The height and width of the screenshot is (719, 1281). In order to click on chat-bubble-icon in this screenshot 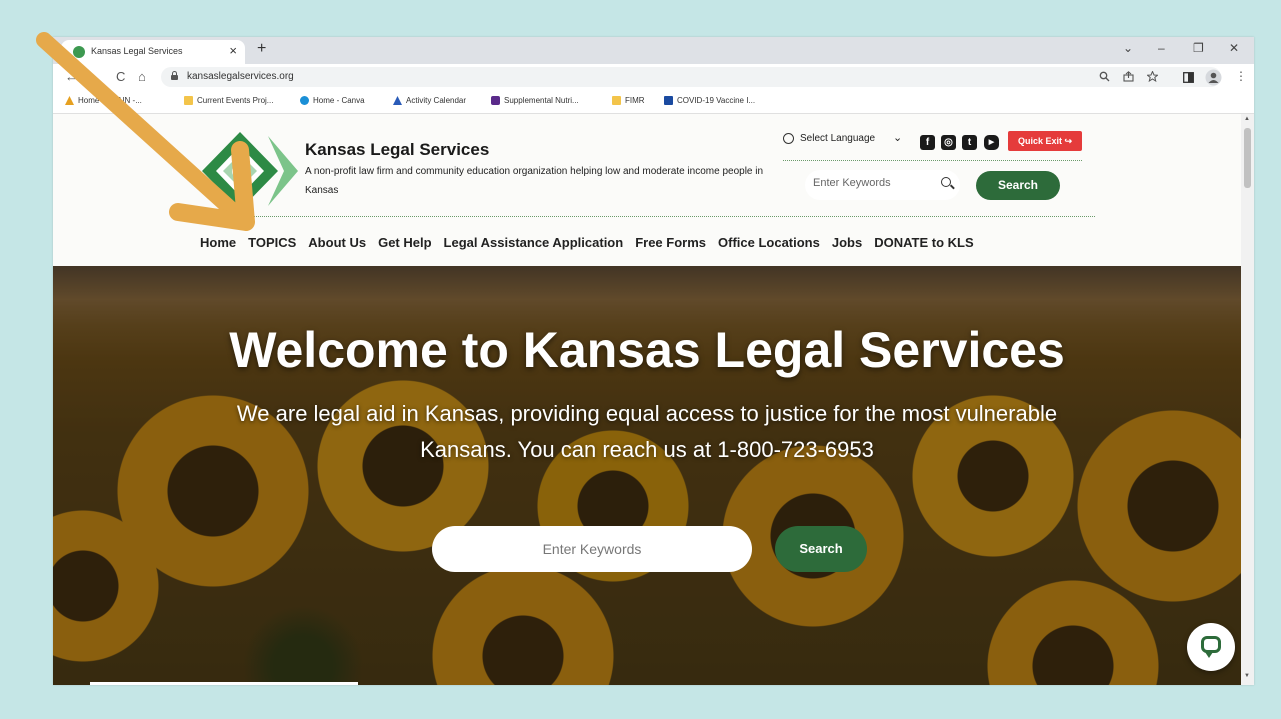, I will do `click(1211, 644)`.